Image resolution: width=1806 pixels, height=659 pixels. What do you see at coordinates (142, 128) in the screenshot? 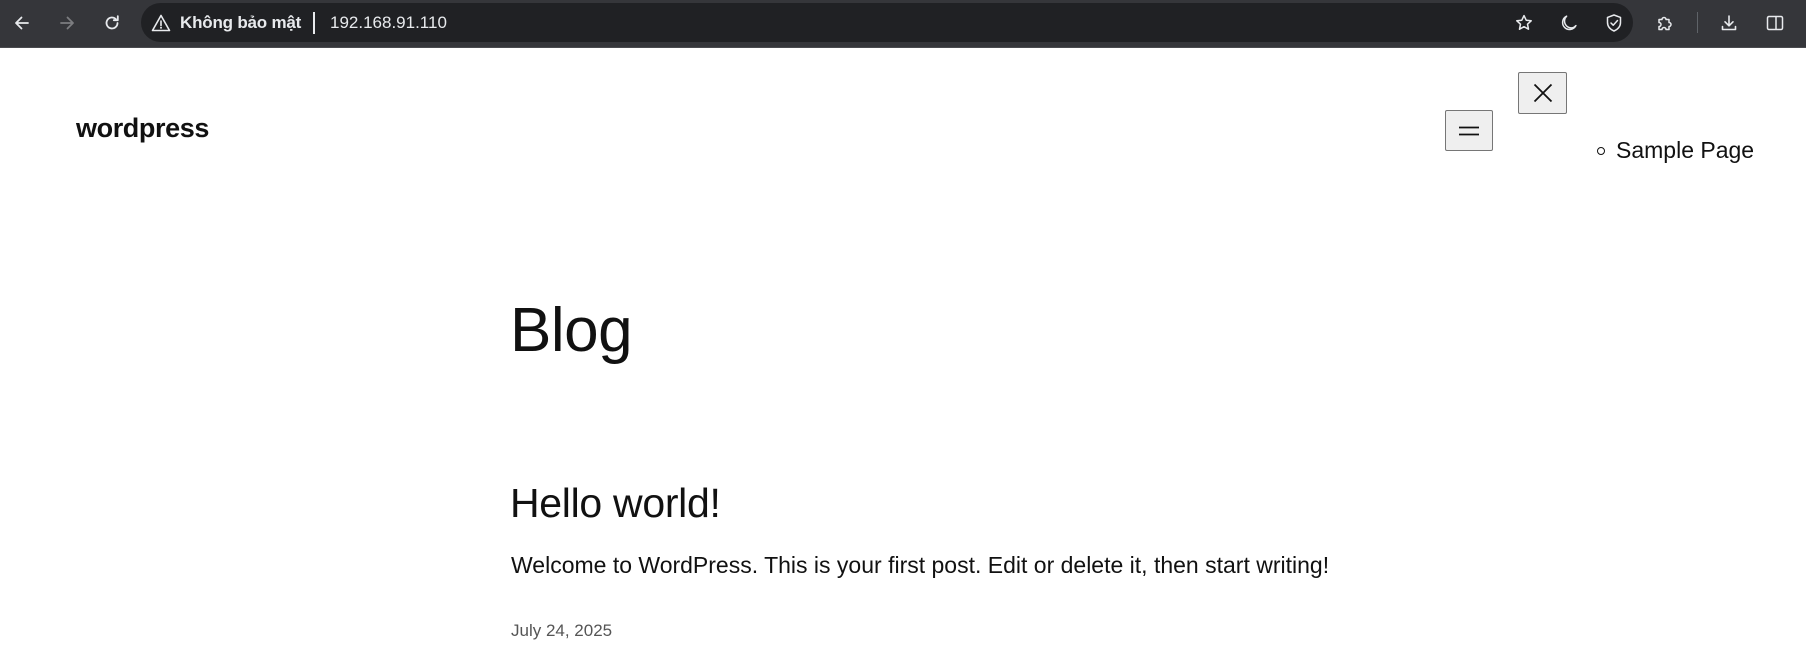
I see `site-title-link: wordpress` at bounding box center [142, 128].